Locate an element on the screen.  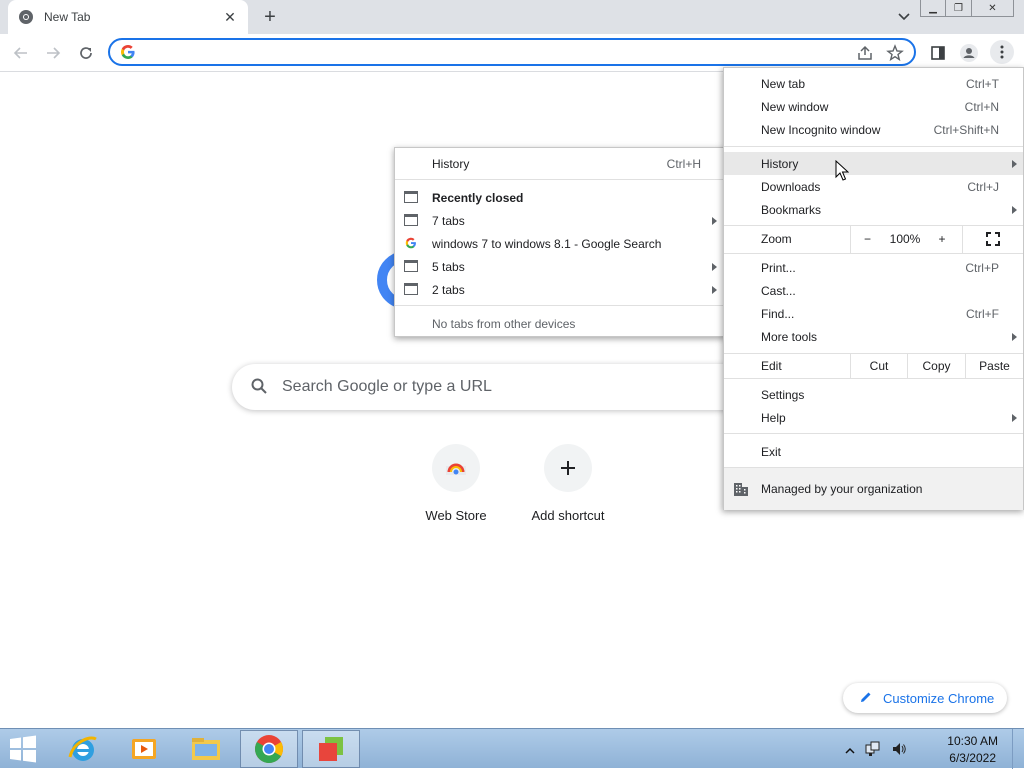
forward-icon is located at coordinates (53, 53).